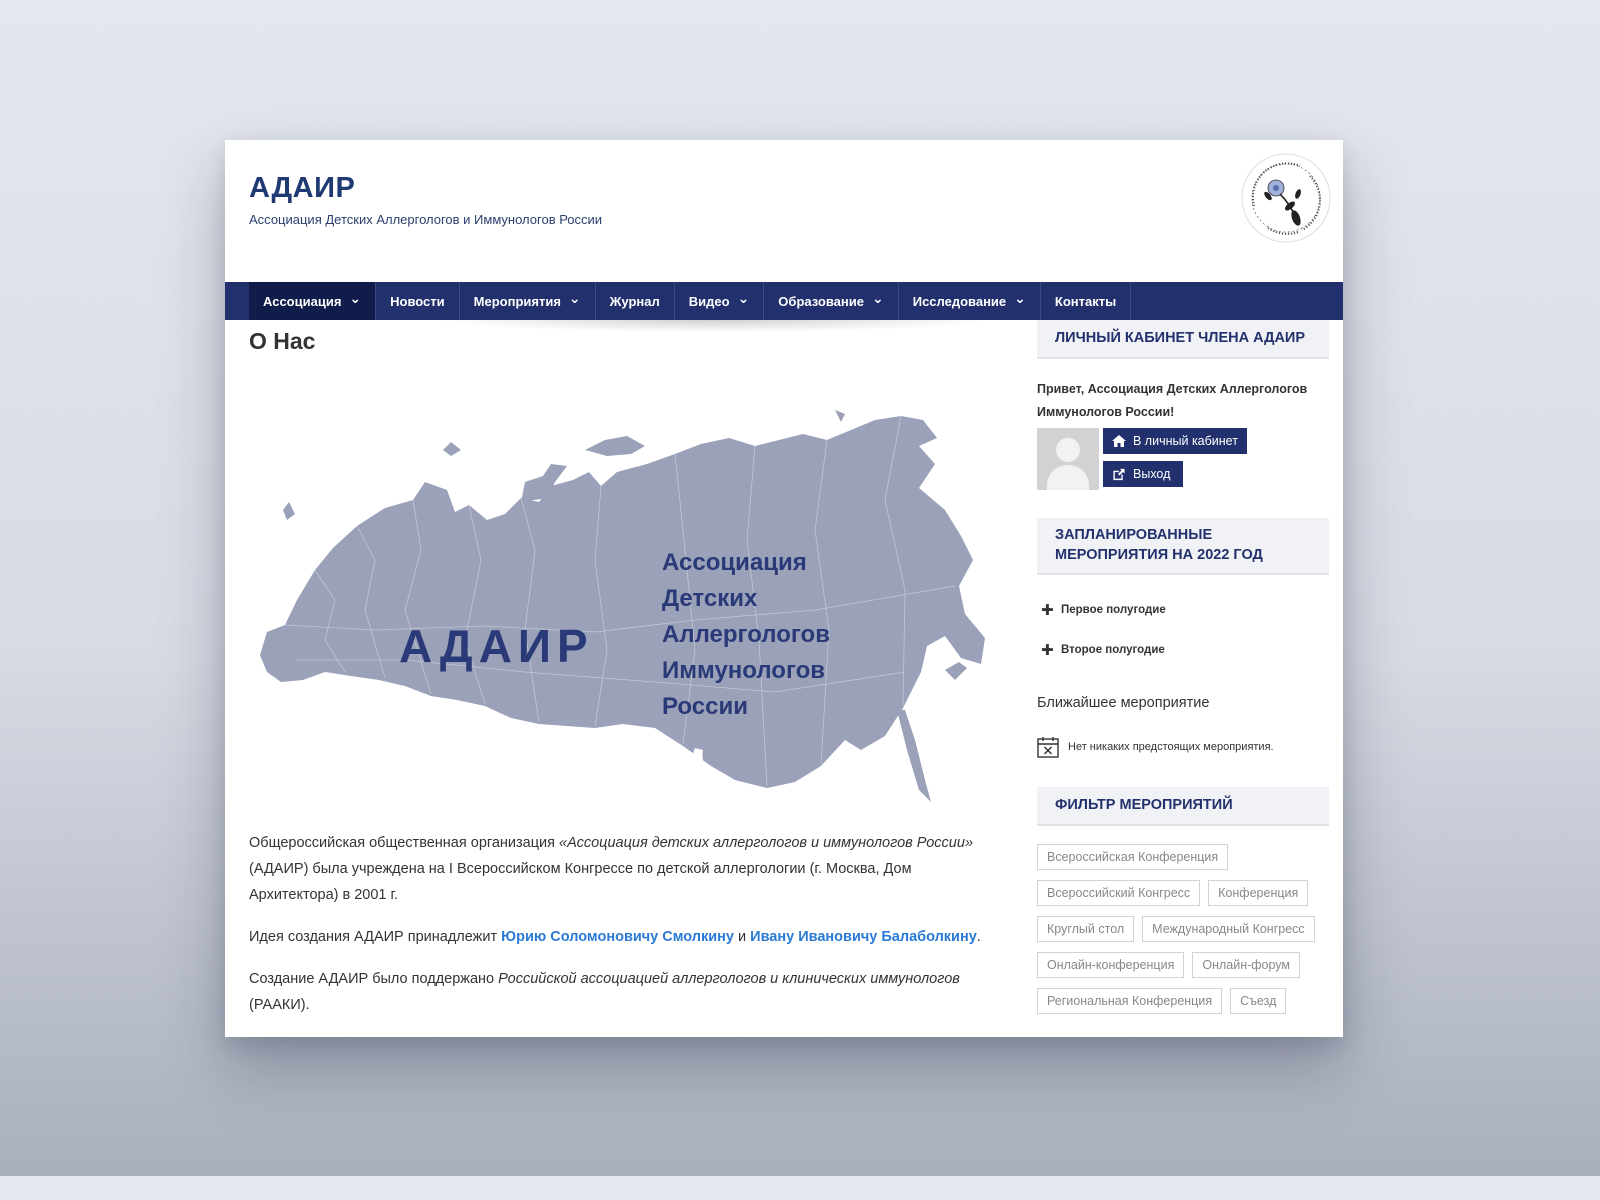 The width and height of the screenshot is (1600, 1200). Describe the element at coordinates (863, 937) in the screenshot. I see `founder-link-balabolkin: Ивану Ивановичу Балаболкину` at that location.